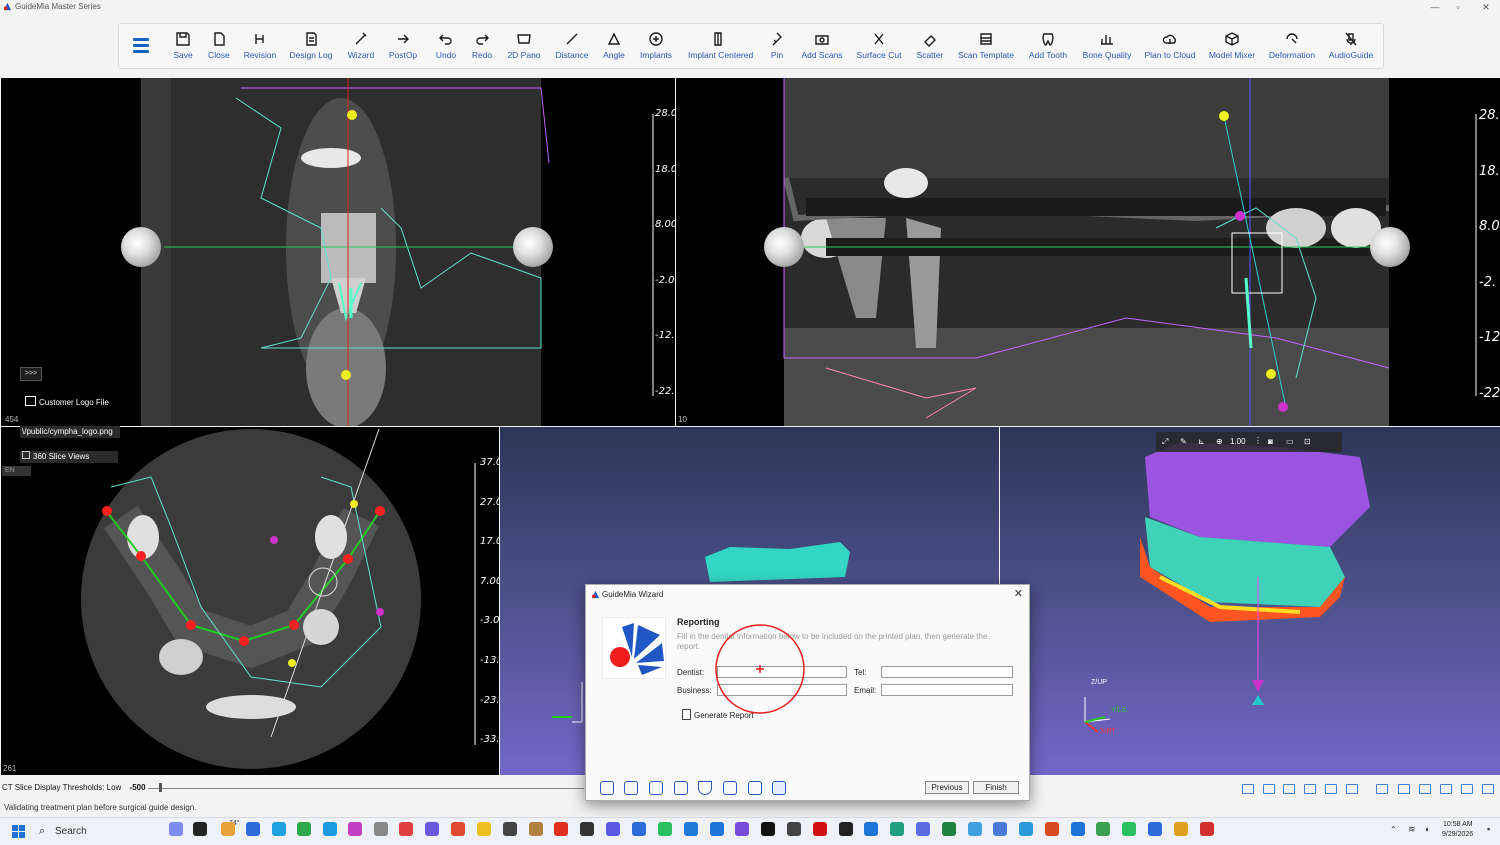 This screenshot has height=845, width=1500. I want to click on pano-handle-left, so click(784, 247).